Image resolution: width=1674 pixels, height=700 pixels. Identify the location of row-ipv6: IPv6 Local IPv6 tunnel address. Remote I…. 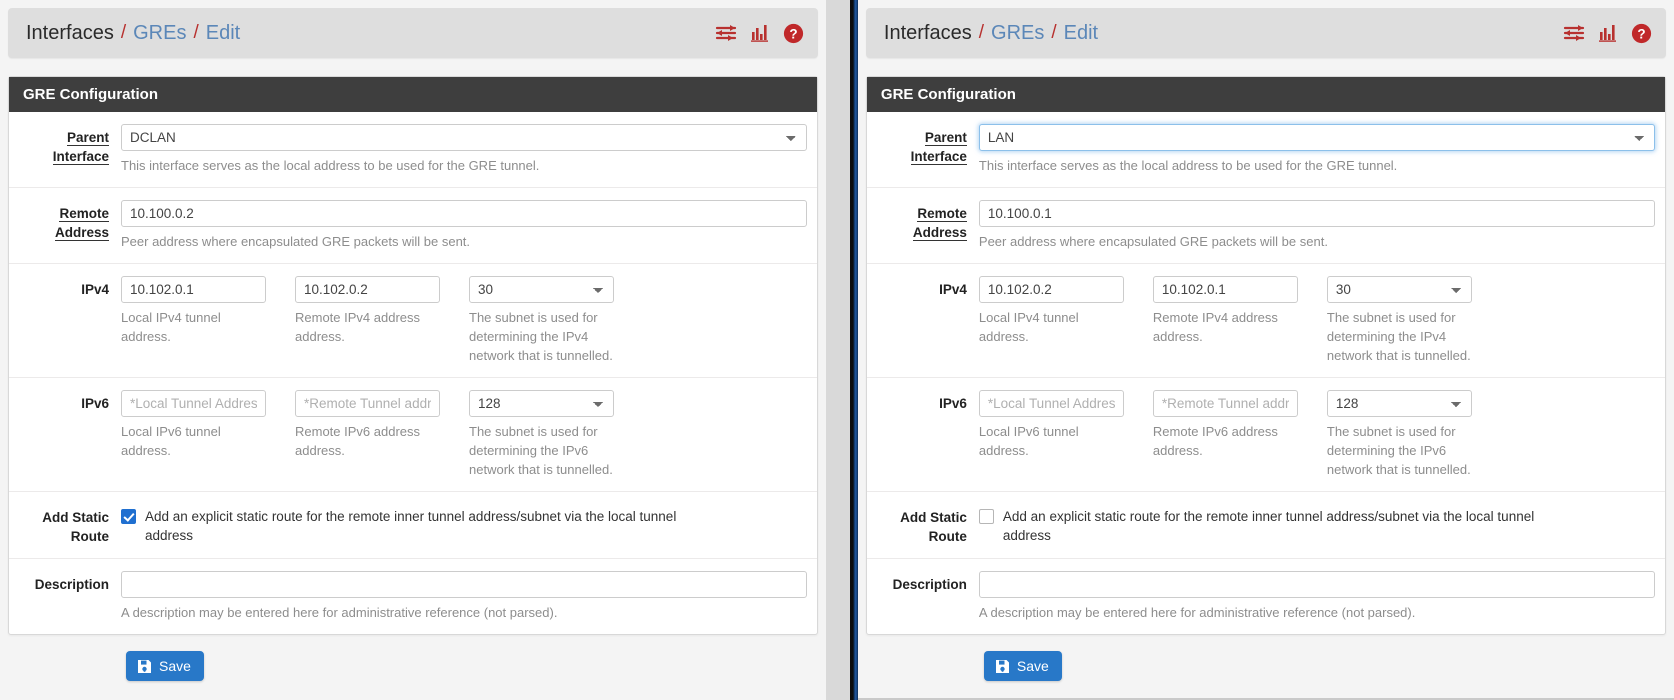
(1265, 435).